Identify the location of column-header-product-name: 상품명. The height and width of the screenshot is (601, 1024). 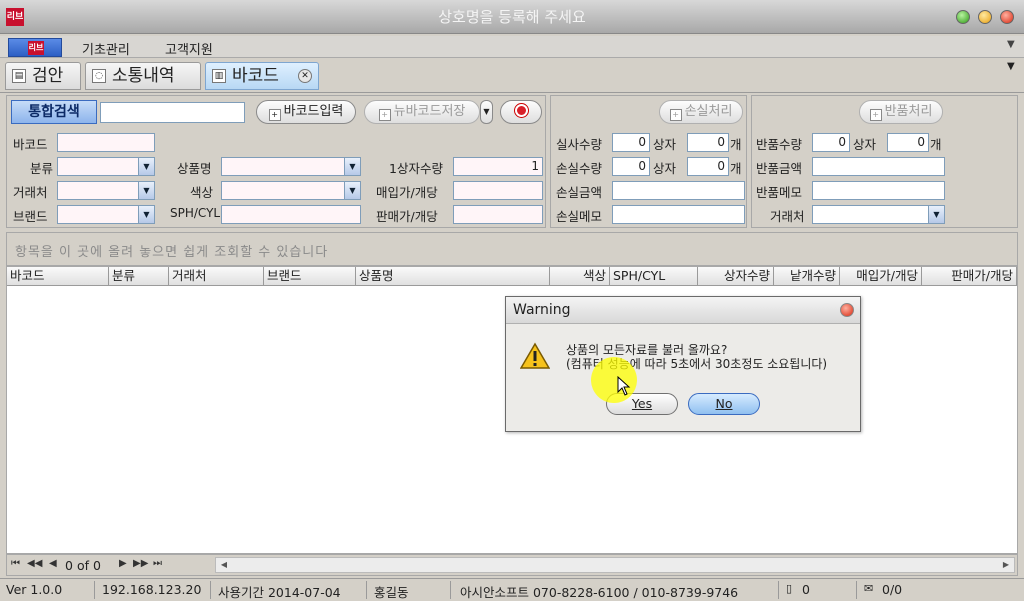
(453, 276).